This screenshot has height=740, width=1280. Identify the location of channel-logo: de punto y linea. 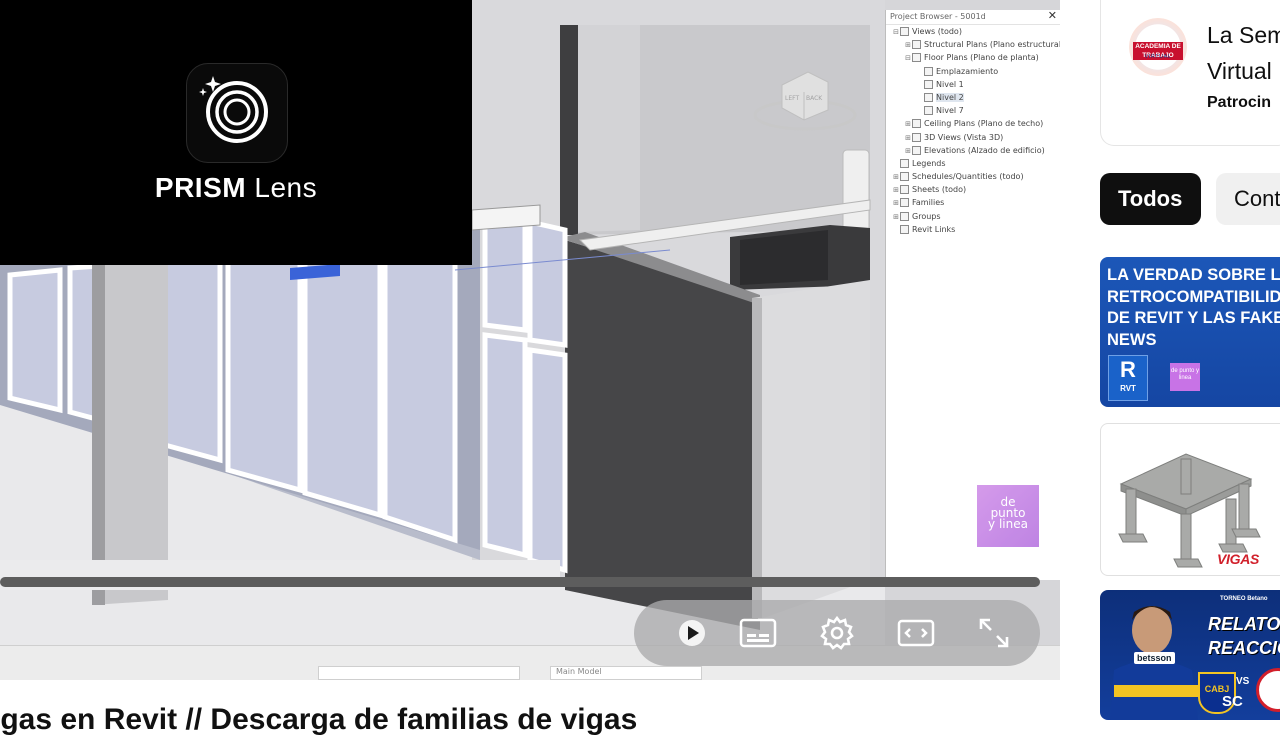
(1185, 377).